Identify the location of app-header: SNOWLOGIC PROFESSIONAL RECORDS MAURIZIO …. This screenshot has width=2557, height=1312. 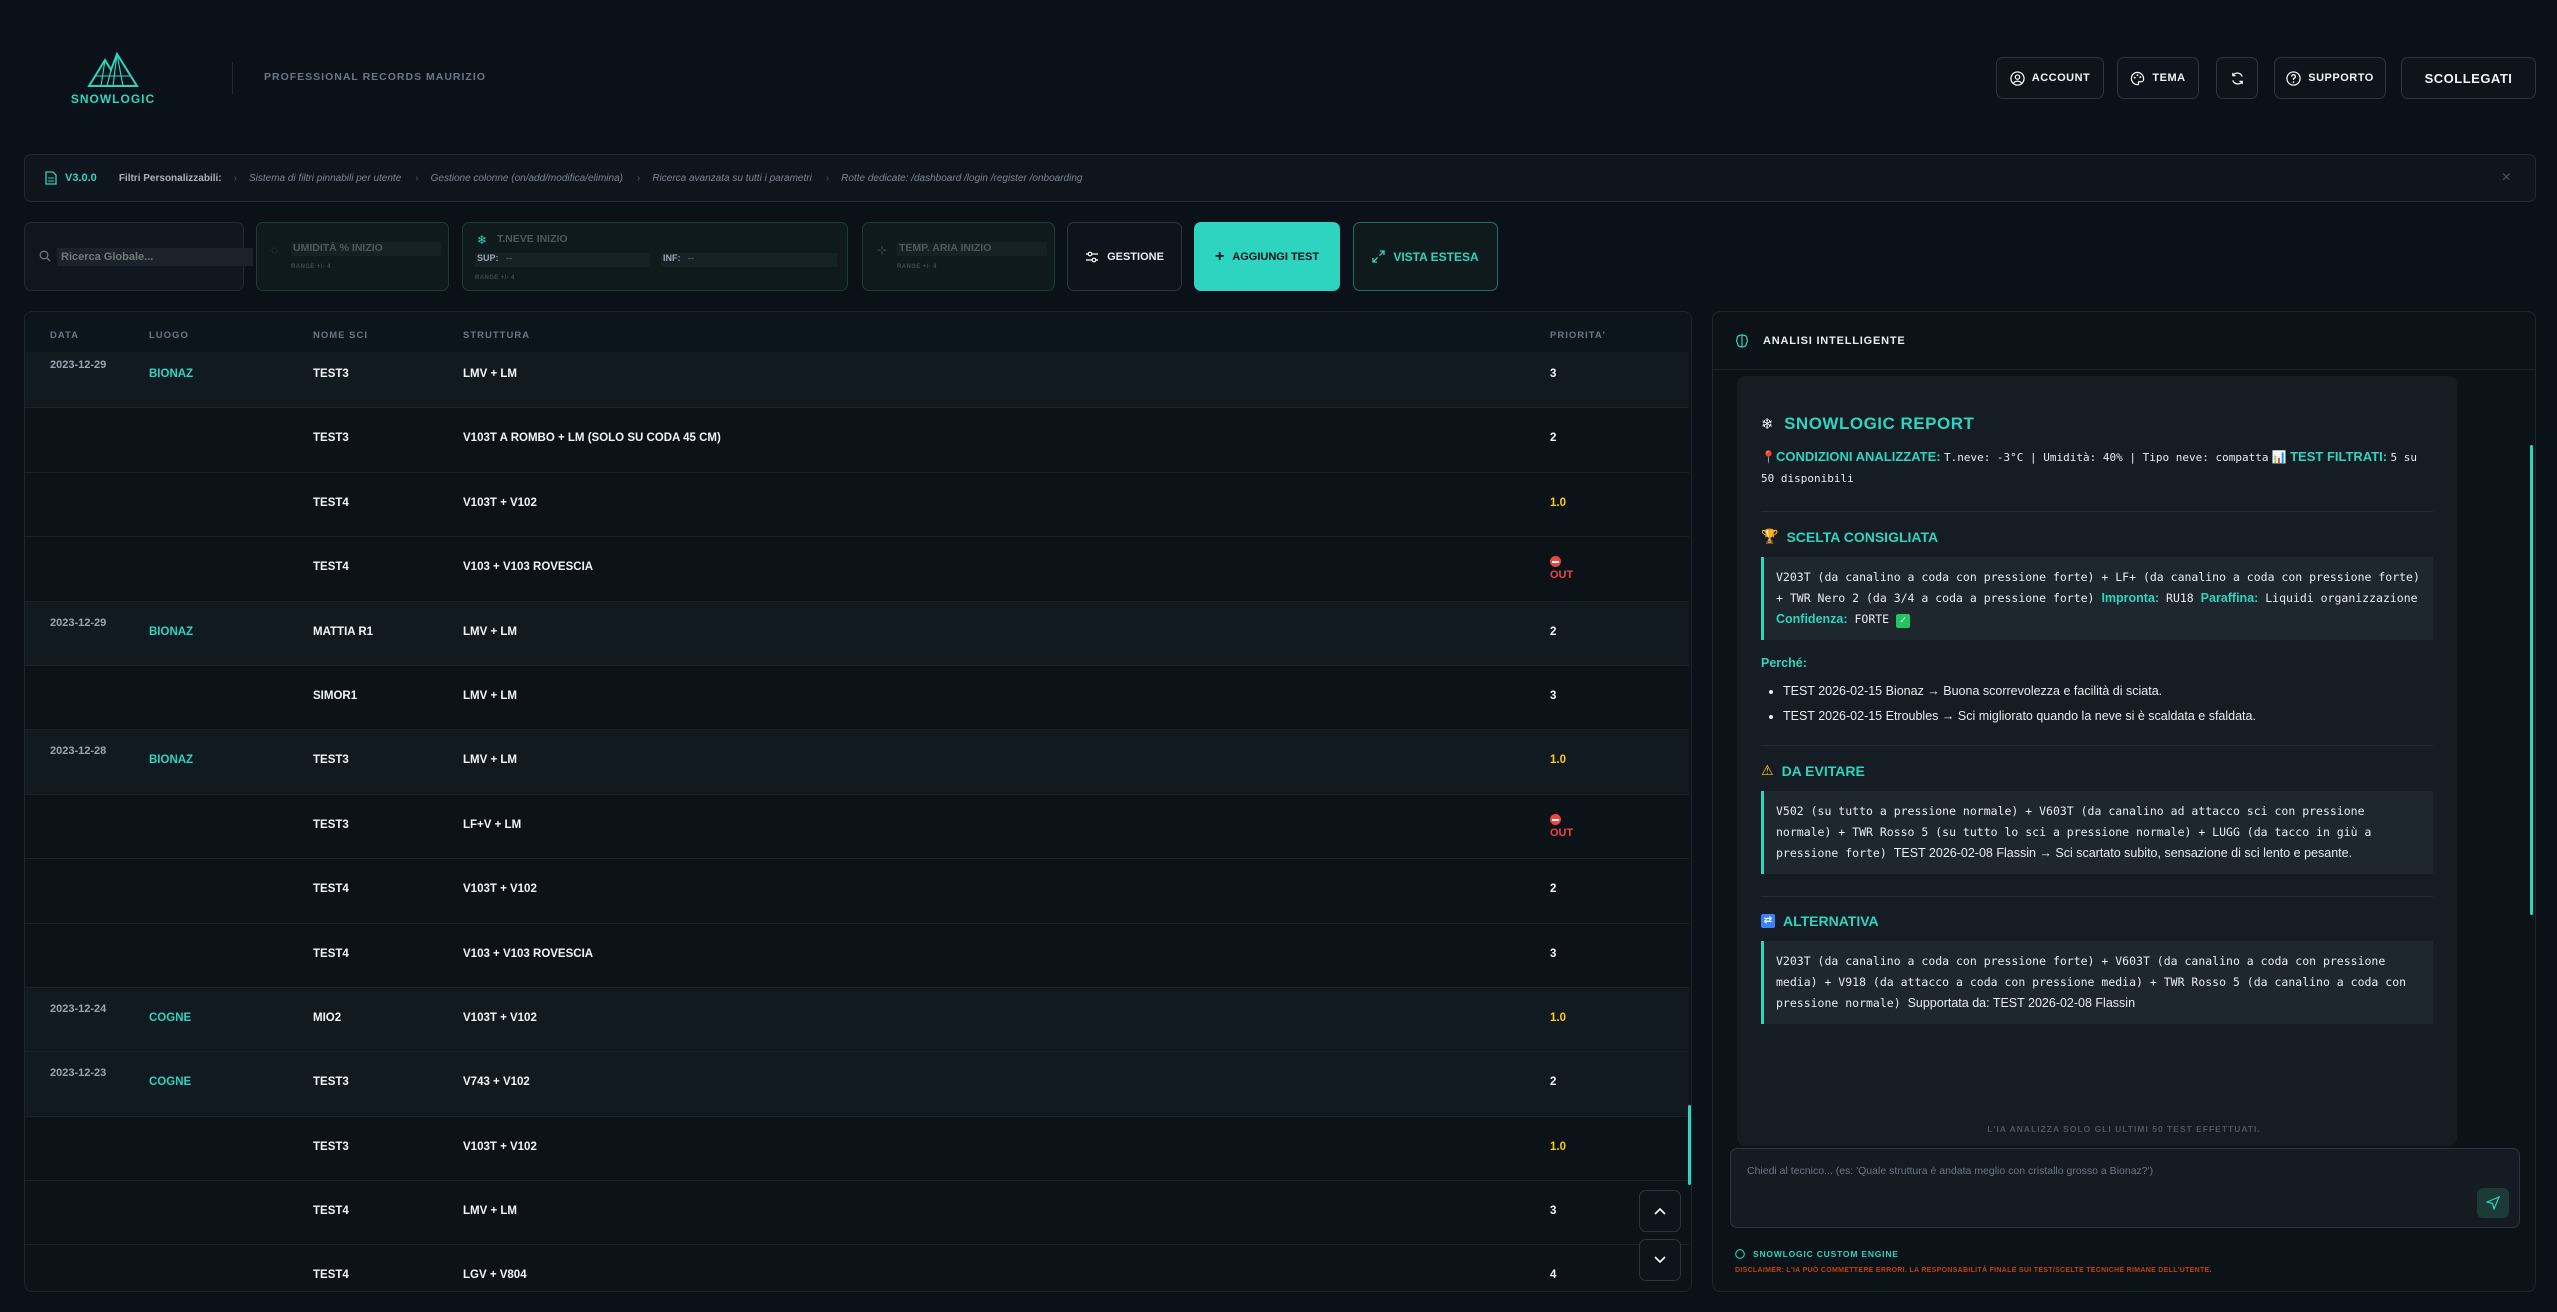
(1278, 75).